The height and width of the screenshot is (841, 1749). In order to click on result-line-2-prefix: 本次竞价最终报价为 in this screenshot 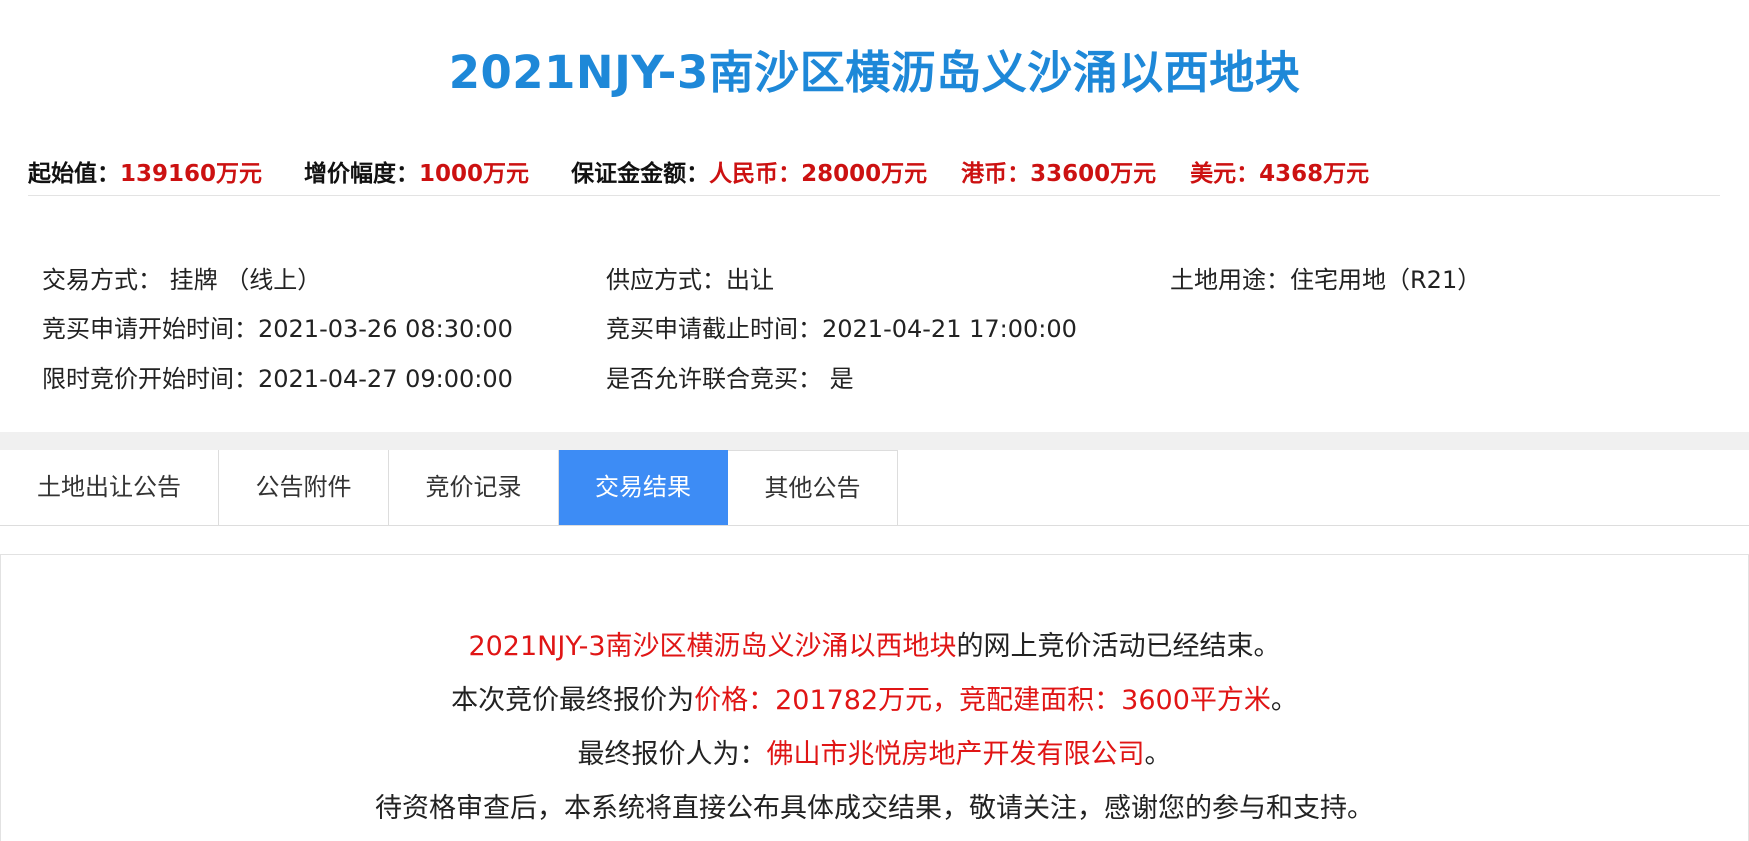, I will do `click(573, 700)`.